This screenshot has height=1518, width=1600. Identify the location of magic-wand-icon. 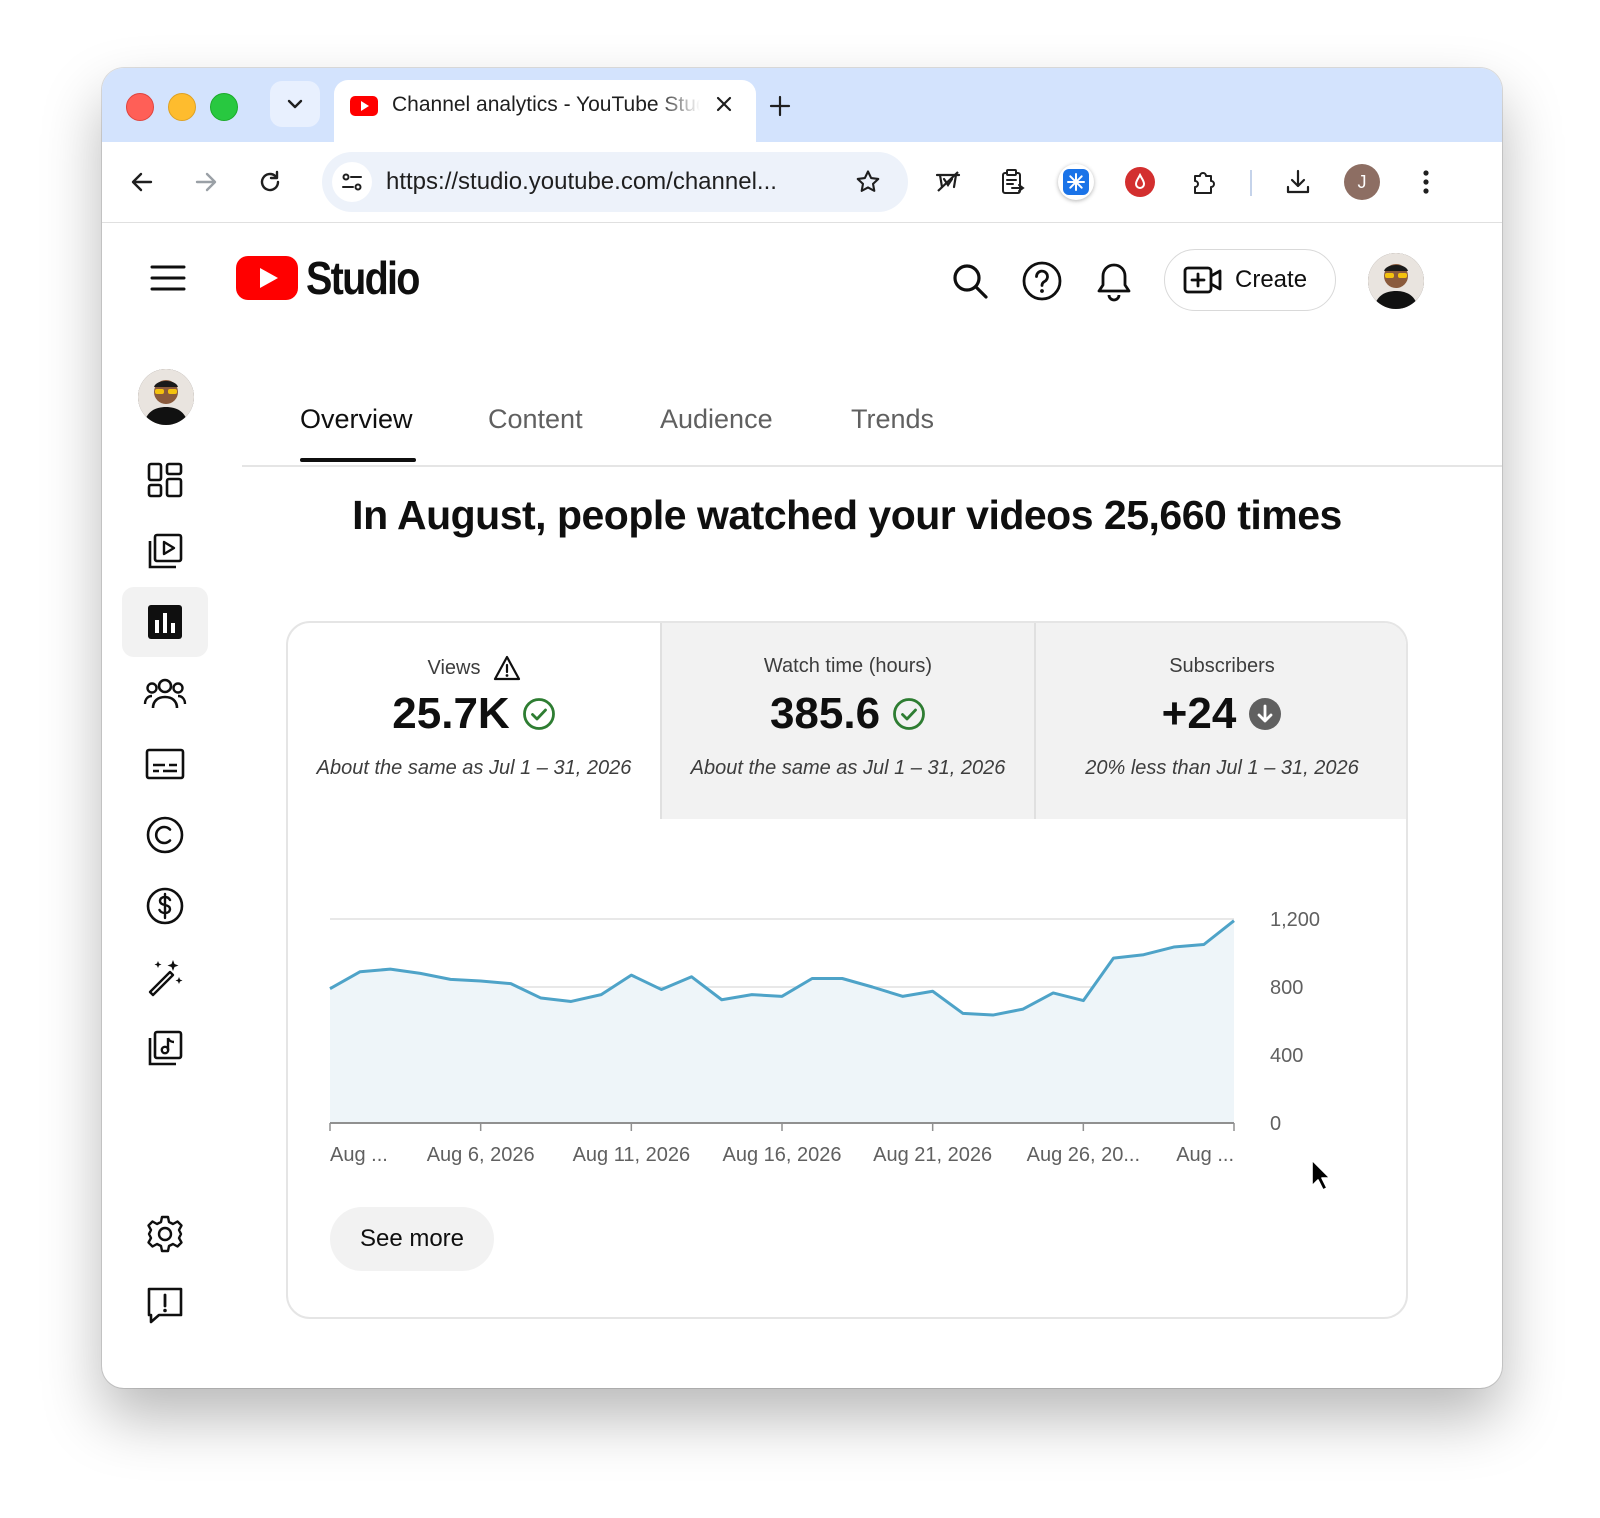
(165, 978).